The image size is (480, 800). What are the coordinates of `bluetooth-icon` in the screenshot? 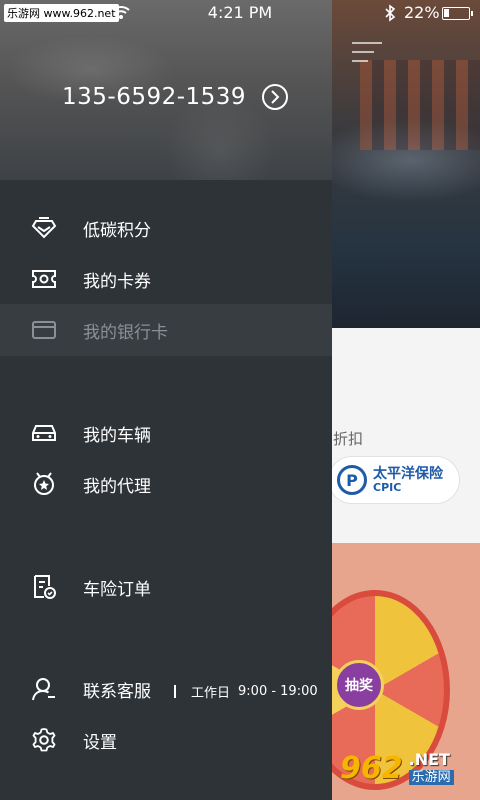 It's located at (390, 15).